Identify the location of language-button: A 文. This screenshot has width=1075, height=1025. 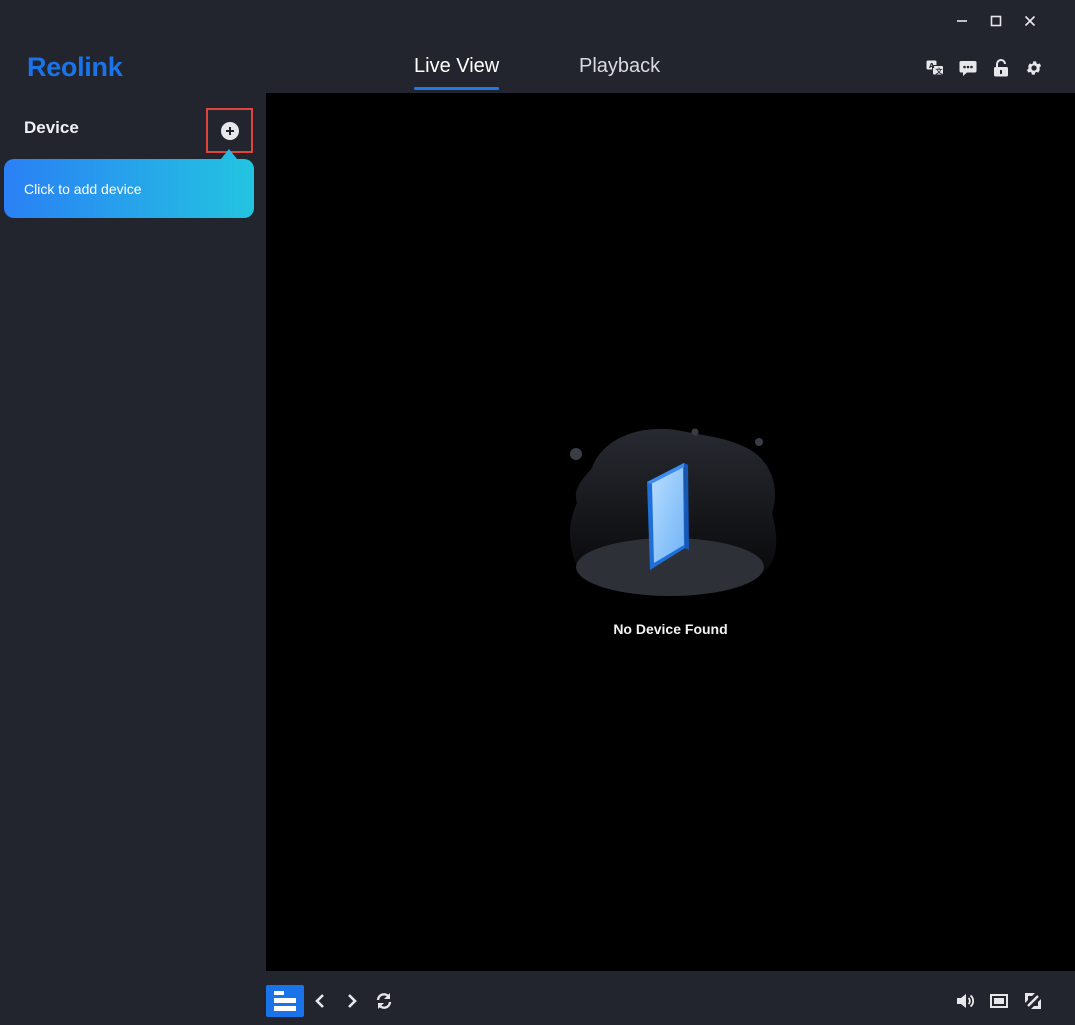
(935, 68).